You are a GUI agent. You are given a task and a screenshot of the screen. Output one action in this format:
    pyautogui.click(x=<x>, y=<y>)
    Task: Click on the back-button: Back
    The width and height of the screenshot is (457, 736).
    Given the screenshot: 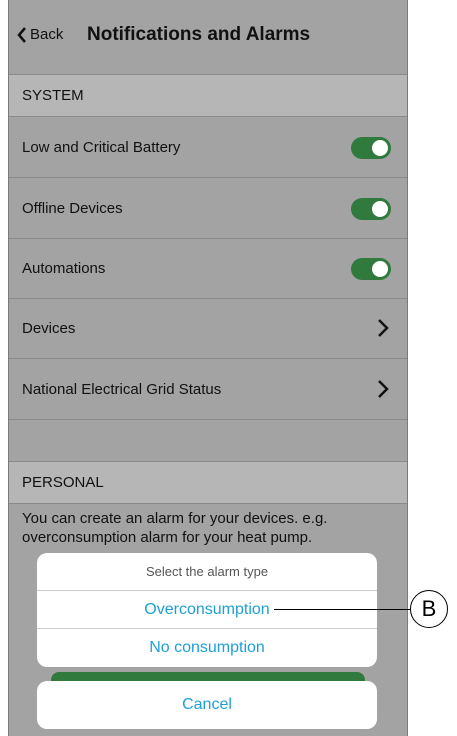 What is the action you would take?
    pyautogui.click(x=40, y=34)
    